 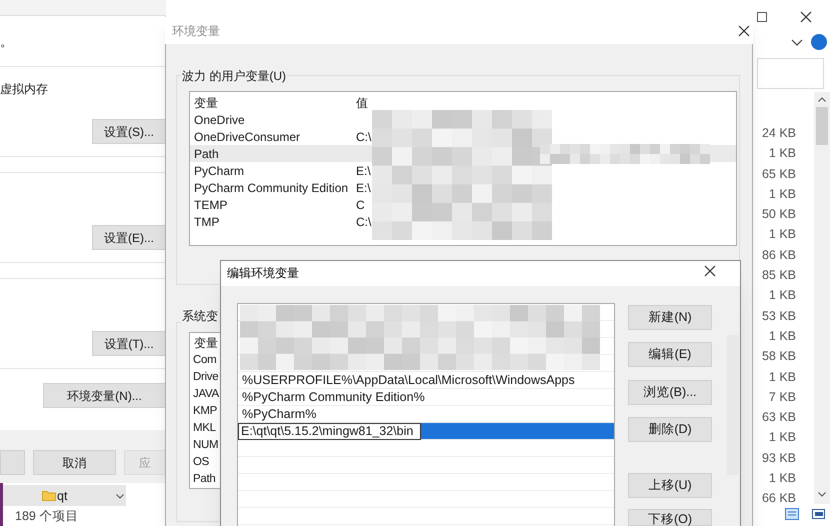 What do you see at coordinates (822, 99) in the screenshot?
I see `scroll-up-icon` at bounding box center [822, 99].